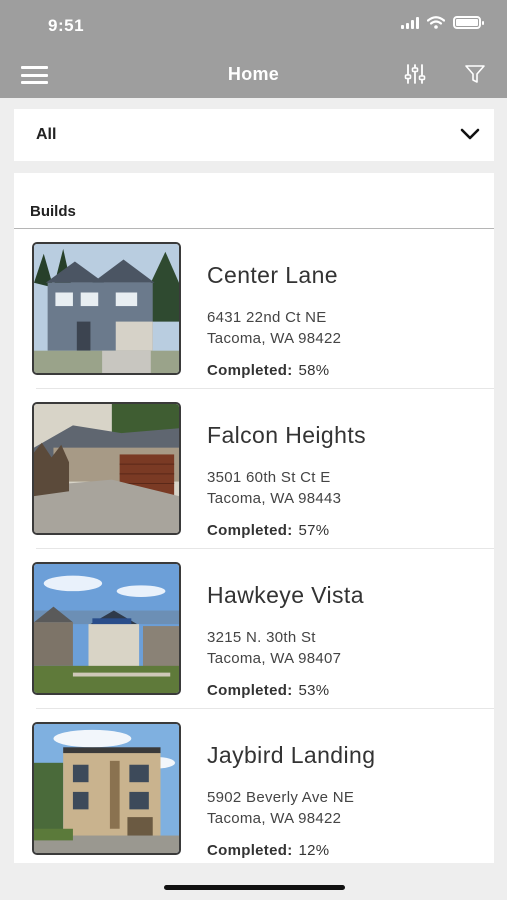 Image resolution: width=507 pixels, height=900 pixels. I want to click on wifi-icon, so click(436, 22).